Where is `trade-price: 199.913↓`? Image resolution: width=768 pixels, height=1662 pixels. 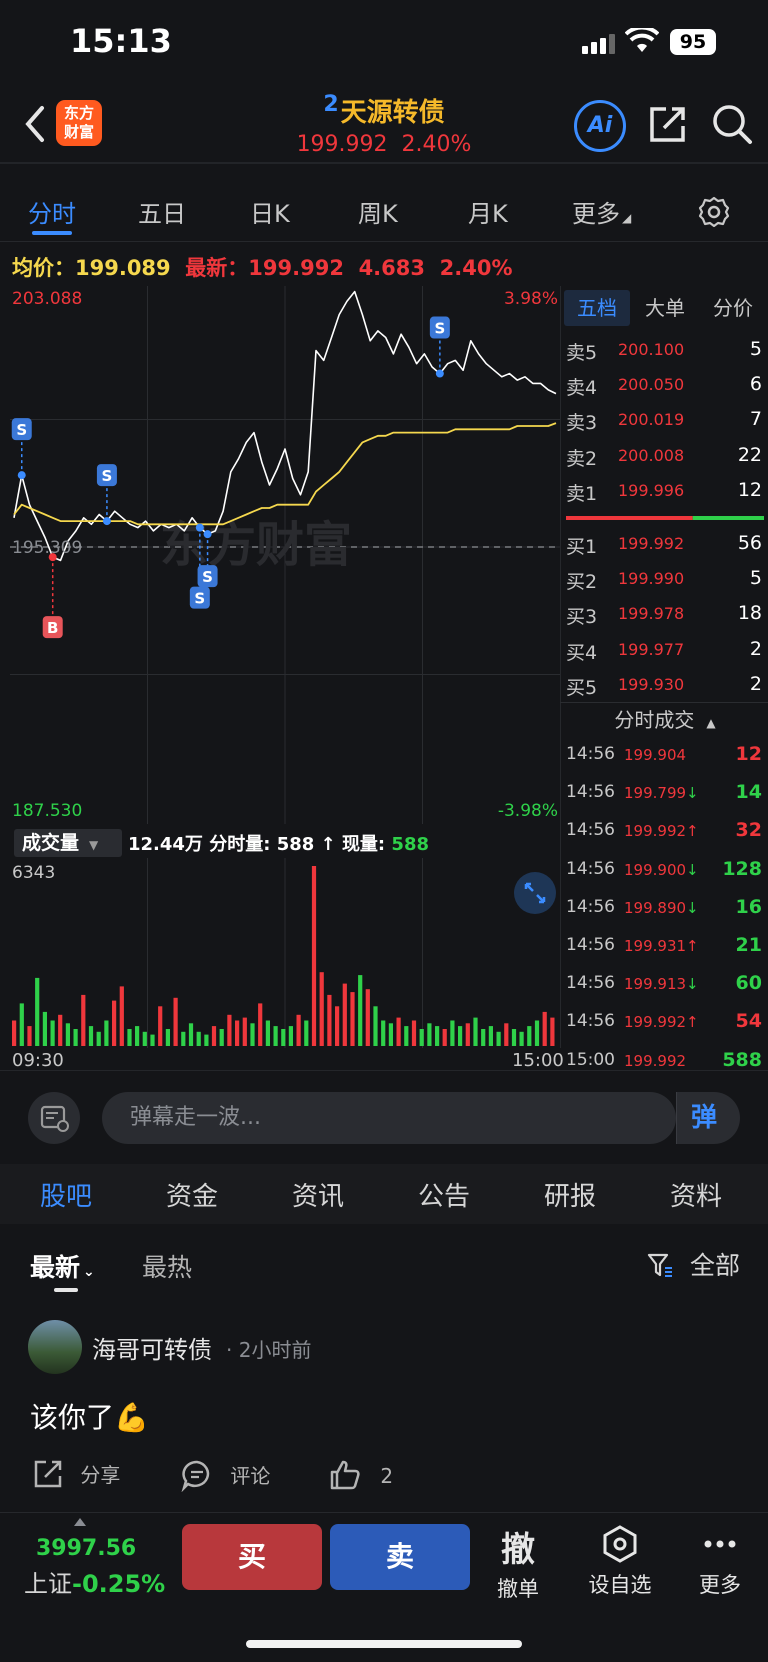
trade-price: 199.913↓ is located at coordinates (661, 984).